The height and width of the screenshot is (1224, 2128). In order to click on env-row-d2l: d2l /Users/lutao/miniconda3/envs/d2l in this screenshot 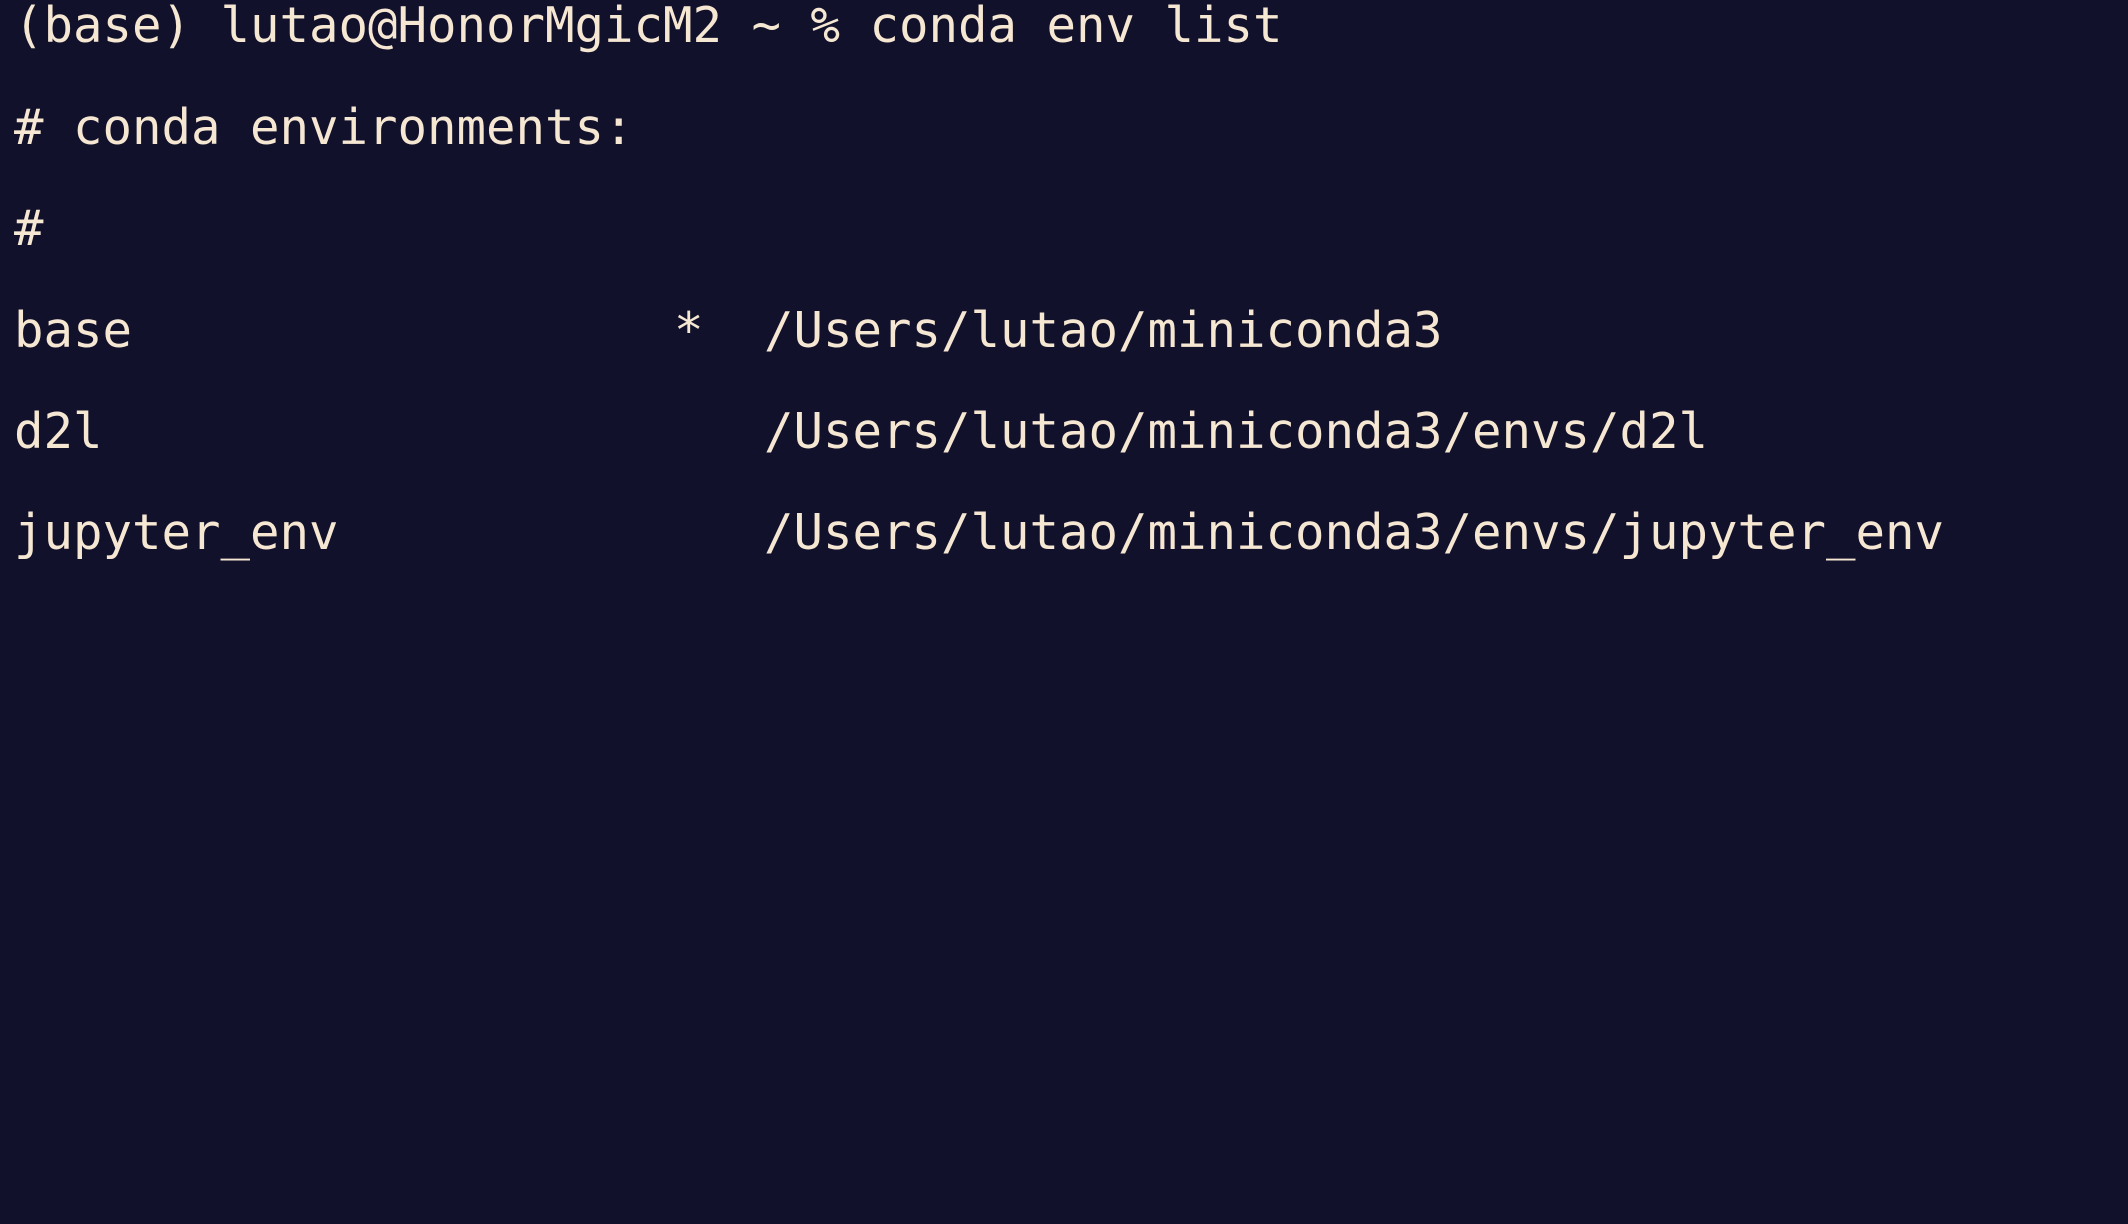, I will do `click(1064, 432)`.